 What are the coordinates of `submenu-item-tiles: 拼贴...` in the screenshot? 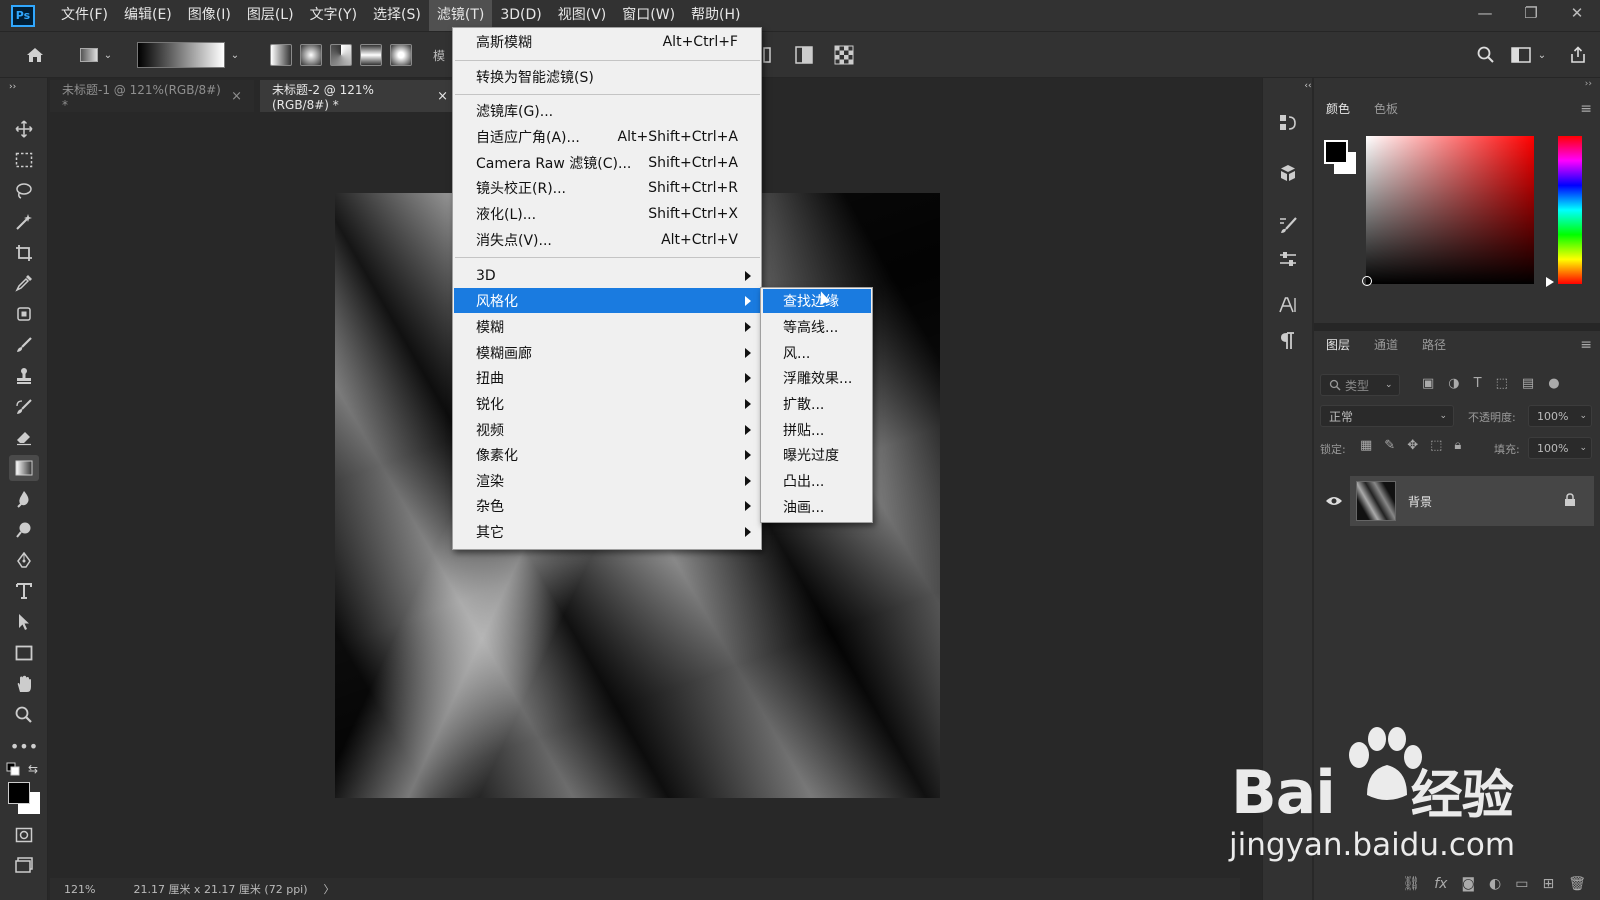 It's located at (817, 430).